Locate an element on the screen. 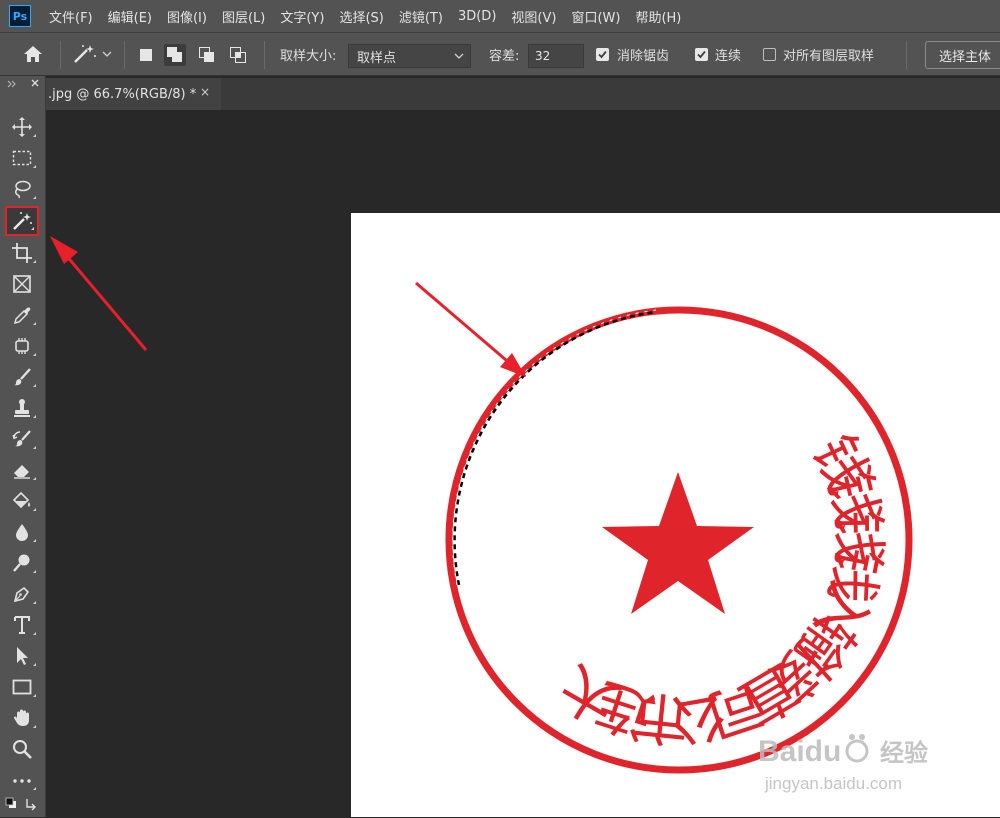 The height and width of the screenshot is (818, 1000). new-selection-button is located at coordinates (146, 55).